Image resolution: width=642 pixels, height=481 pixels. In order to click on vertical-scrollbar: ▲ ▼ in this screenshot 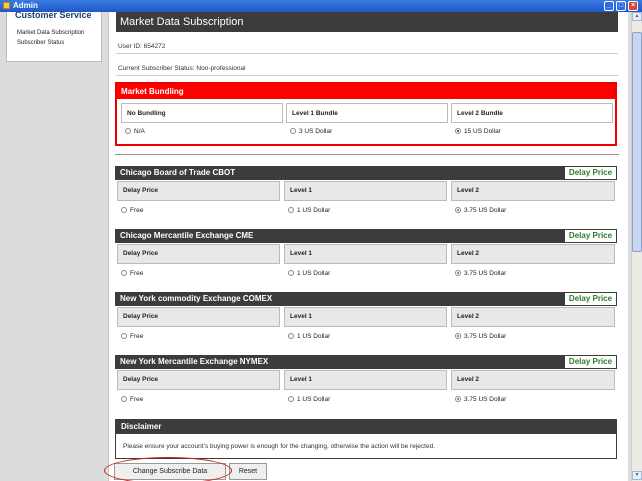, I will do `click(636, 246)`.